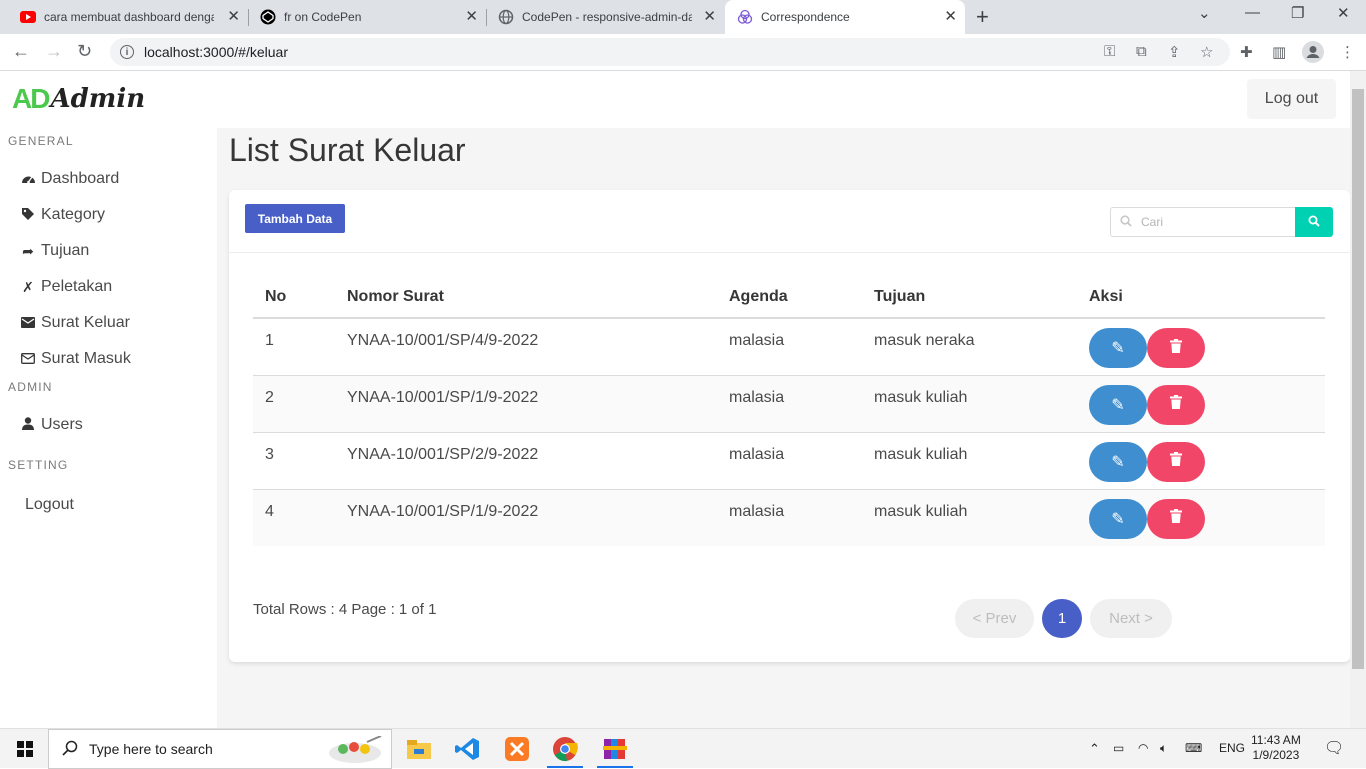 The height and width of the screenshot is (769, 1366). What do you see at coordinates (565, 749) in the screenshot?
I see `chrome-icon` at bounding box center [565, 749].